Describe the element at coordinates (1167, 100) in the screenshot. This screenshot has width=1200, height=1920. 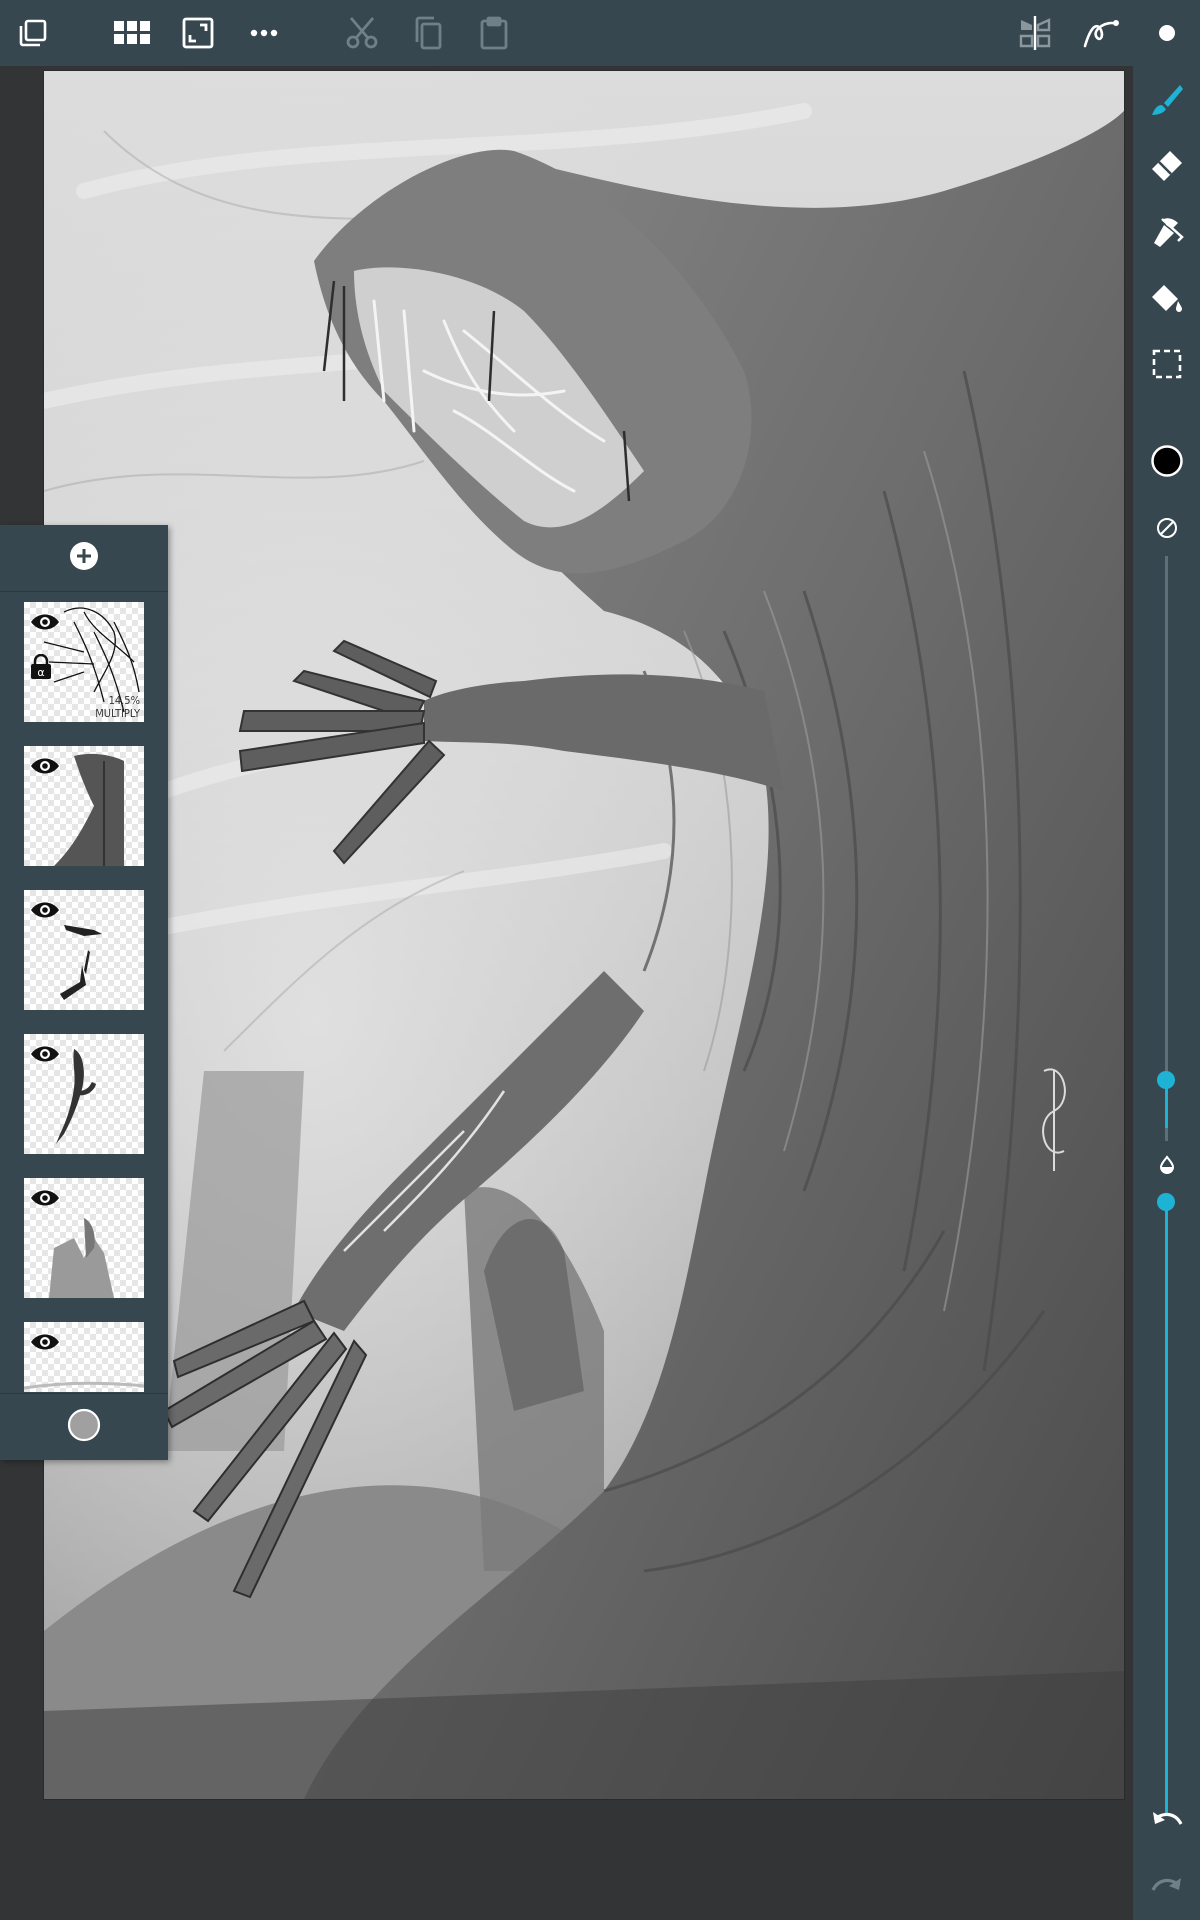
I see `brush-icon` at that location.